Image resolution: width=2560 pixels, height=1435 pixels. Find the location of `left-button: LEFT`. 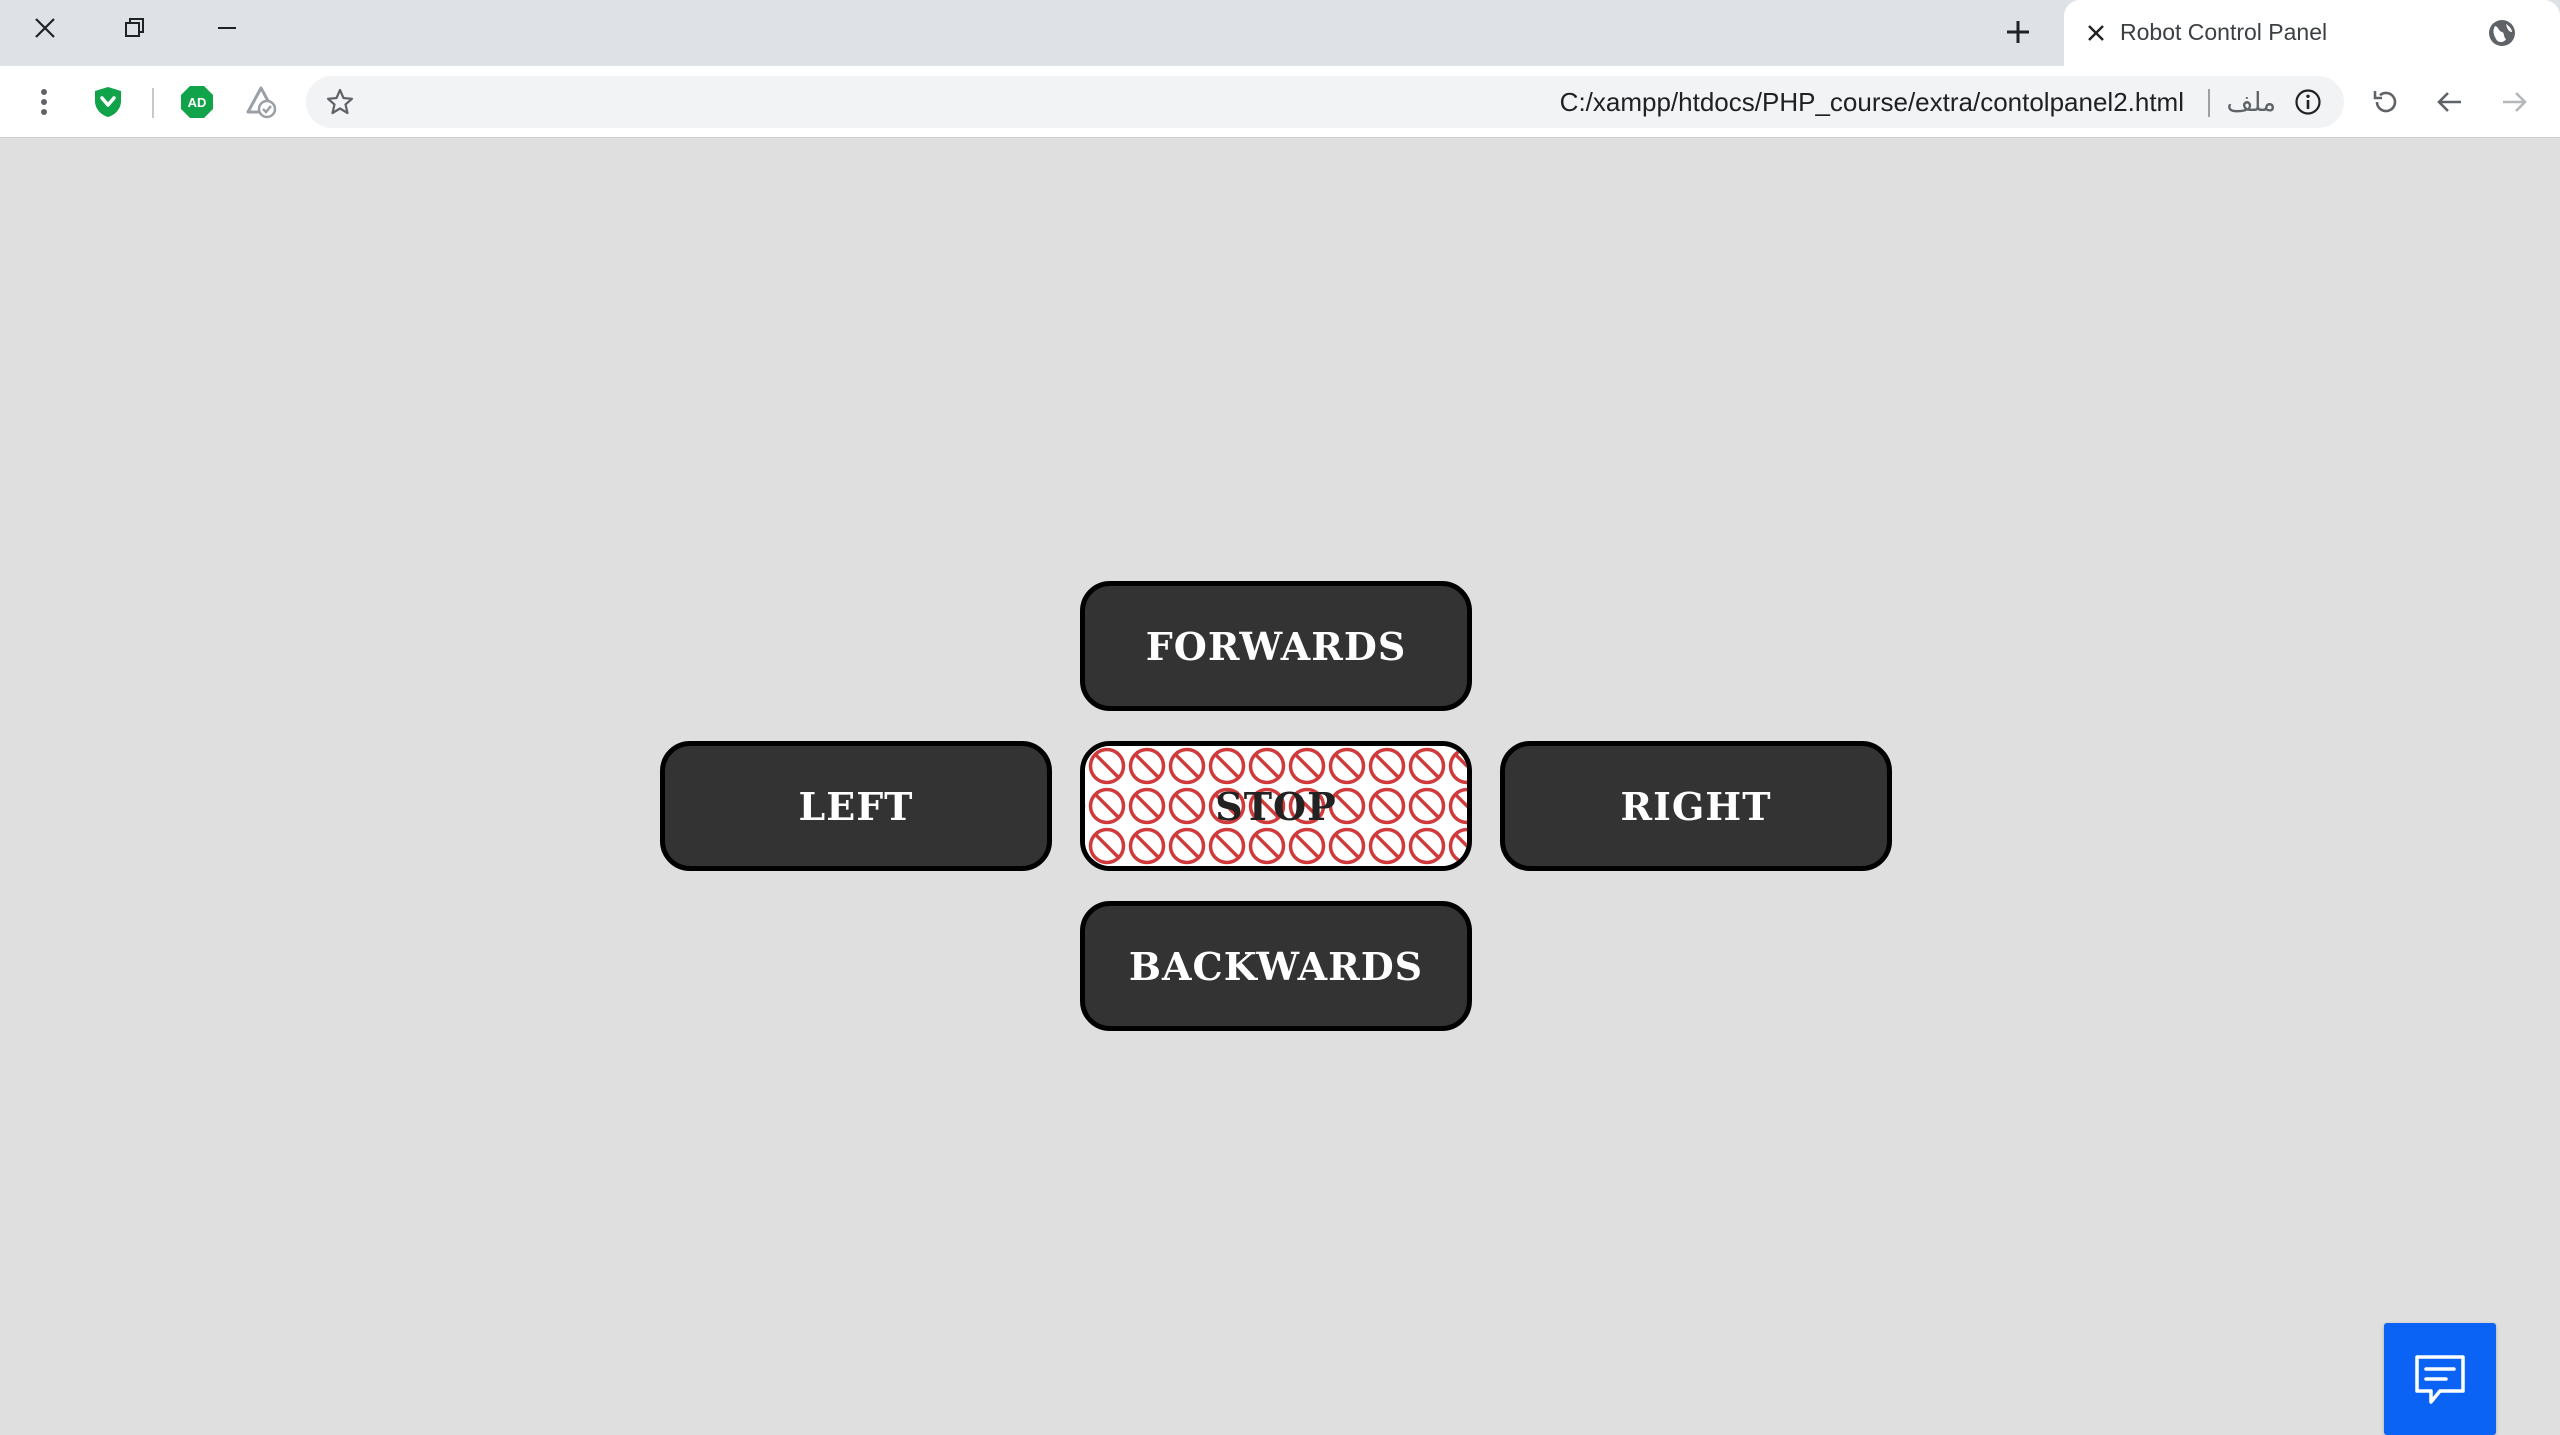

left-button: LEFT is located at coordinates (856, 806).